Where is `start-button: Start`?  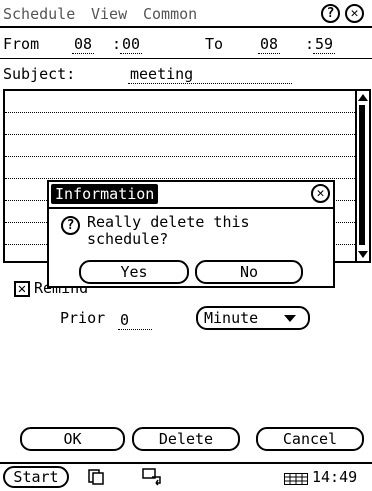
start-button: Start is located at coordinates (36, 477).